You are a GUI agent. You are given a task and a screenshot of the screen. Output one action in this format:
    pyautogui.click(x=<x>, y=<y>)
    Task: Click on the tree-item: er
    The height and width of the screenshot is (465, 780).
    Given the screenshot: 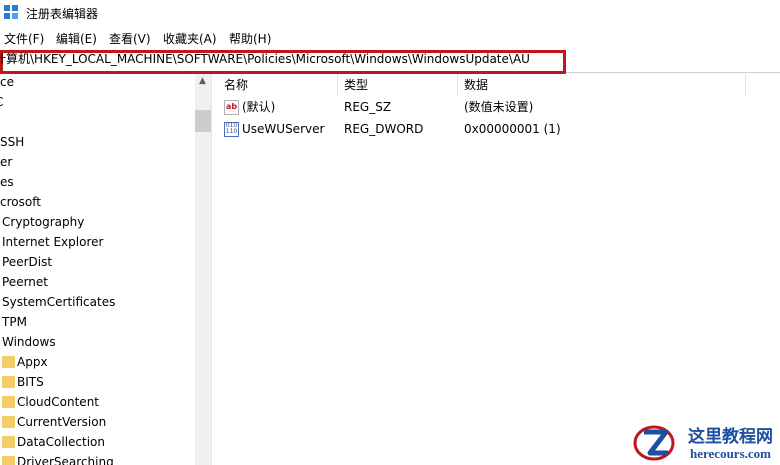 What is the action you would take?
    pyautogui.click(x=6, y=162)
    